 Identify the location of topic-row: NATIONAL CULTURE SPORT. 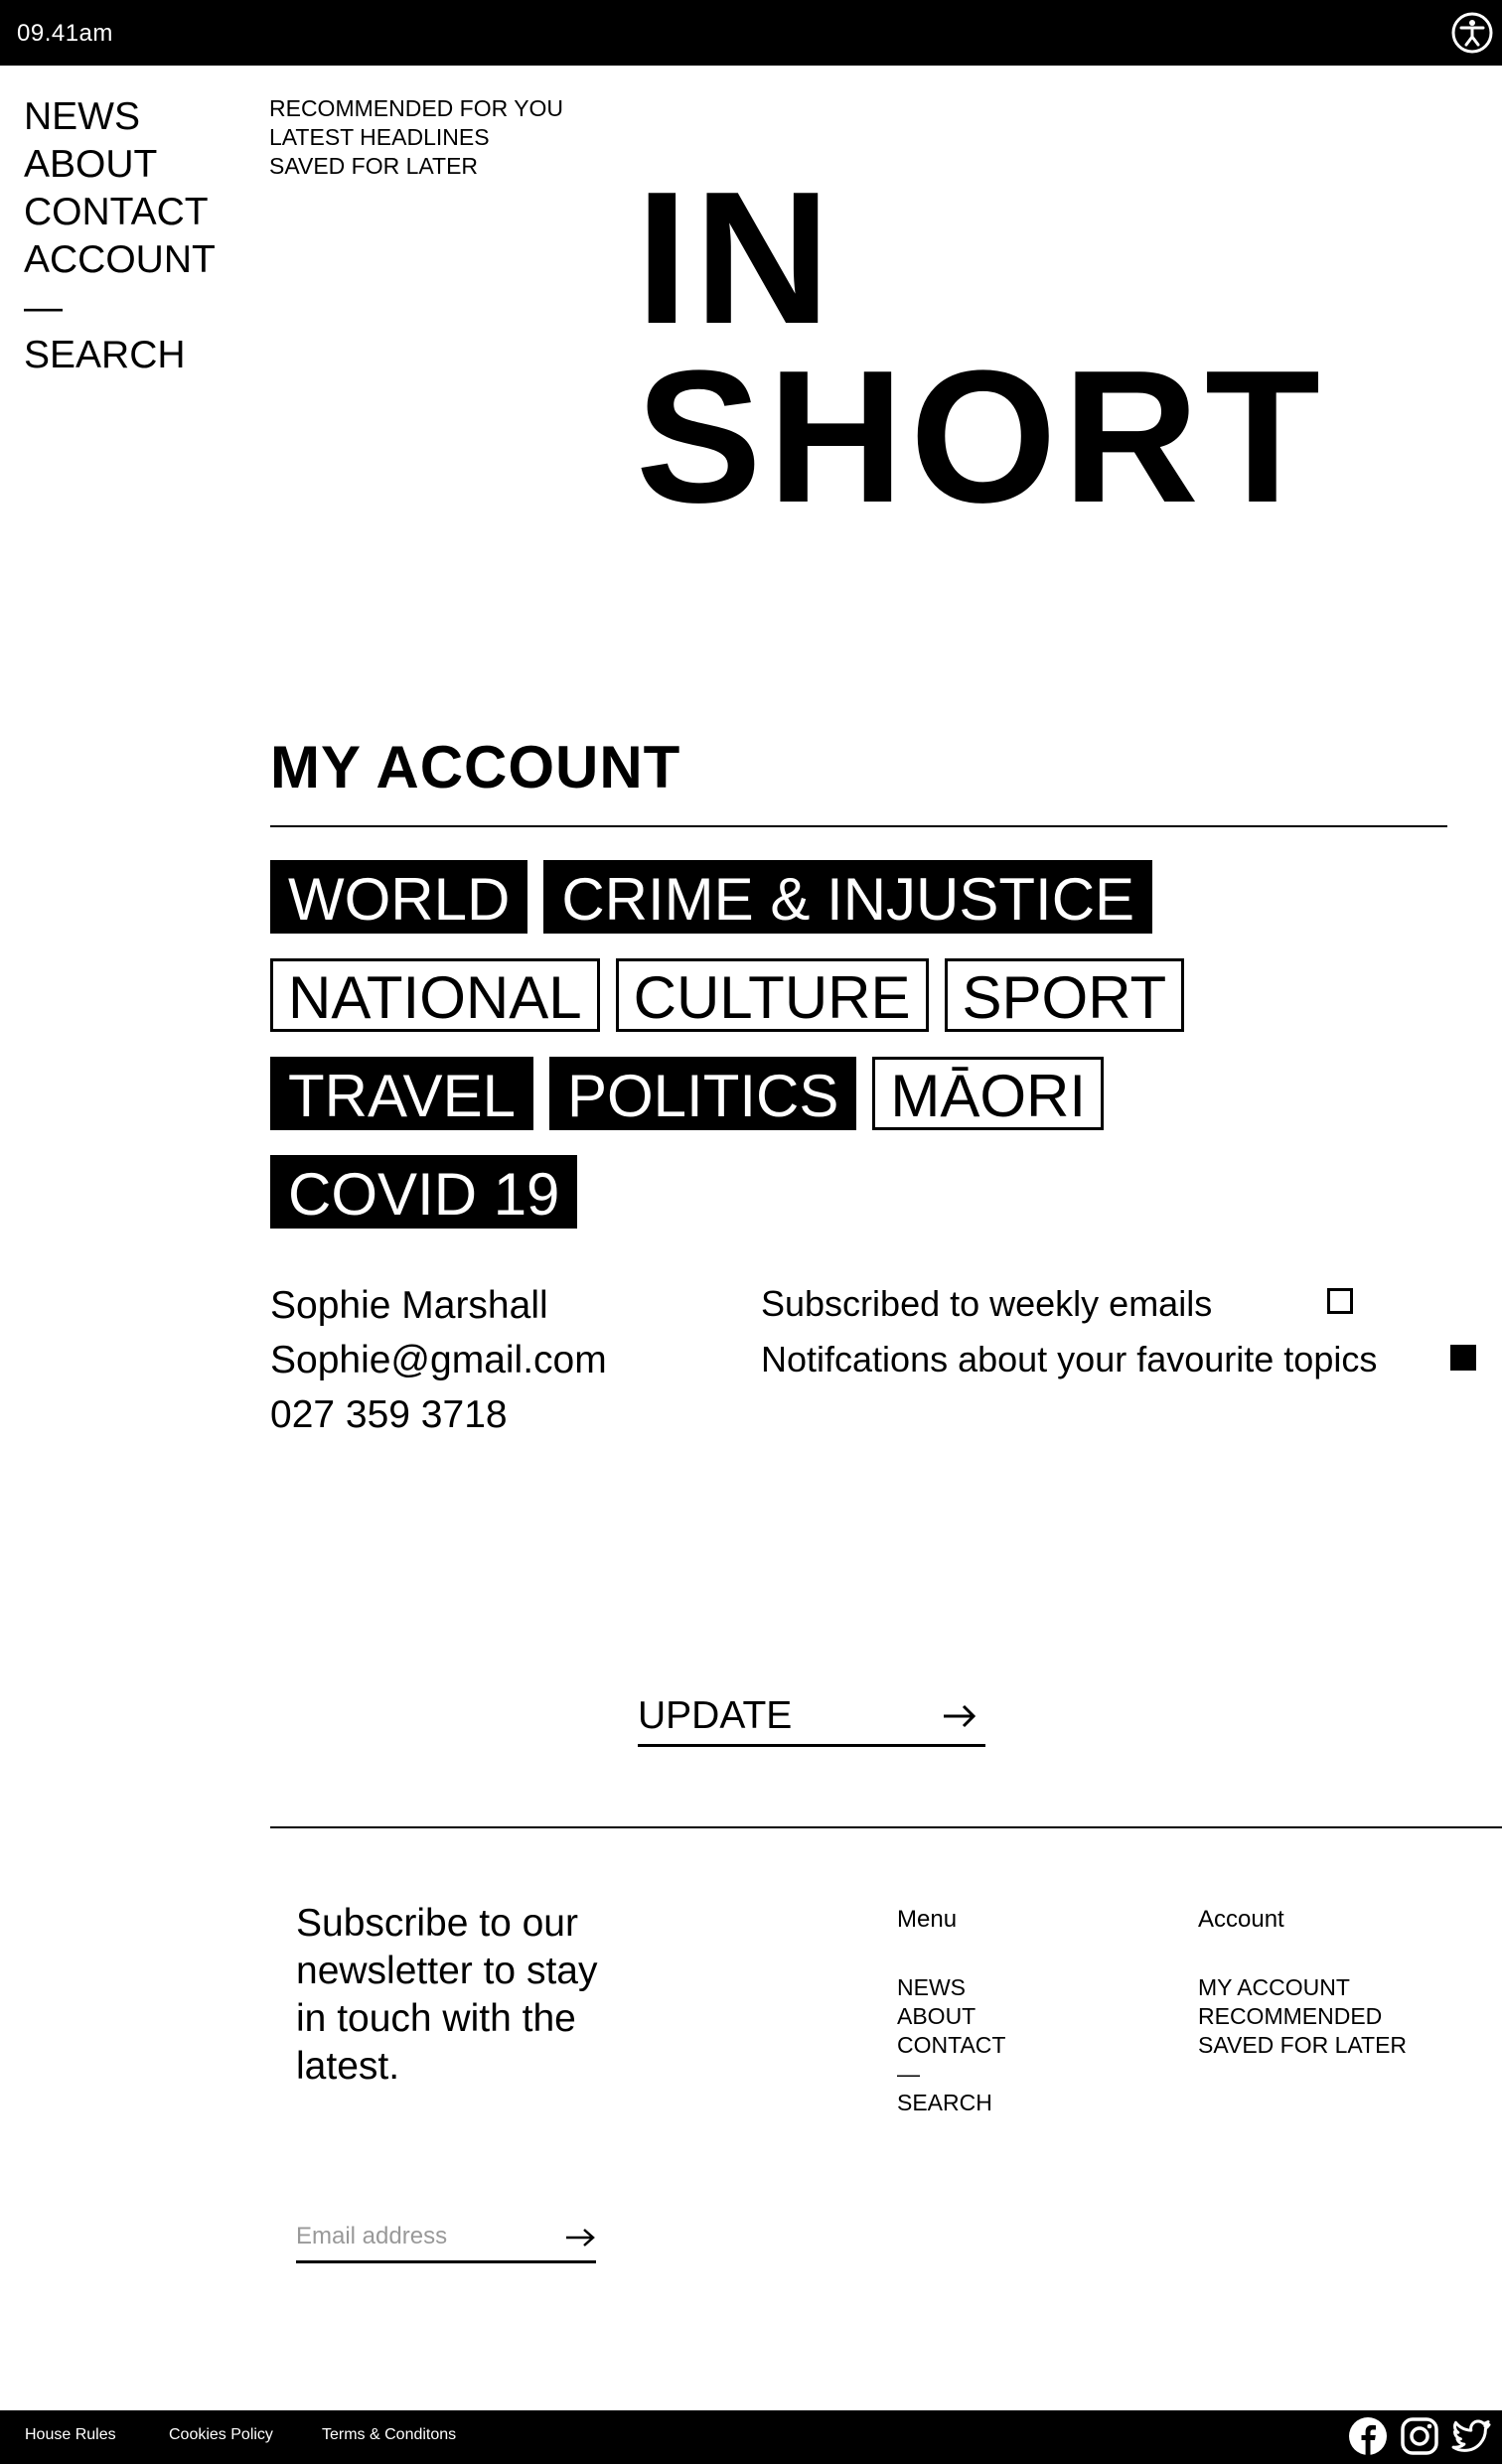
(841, 998).